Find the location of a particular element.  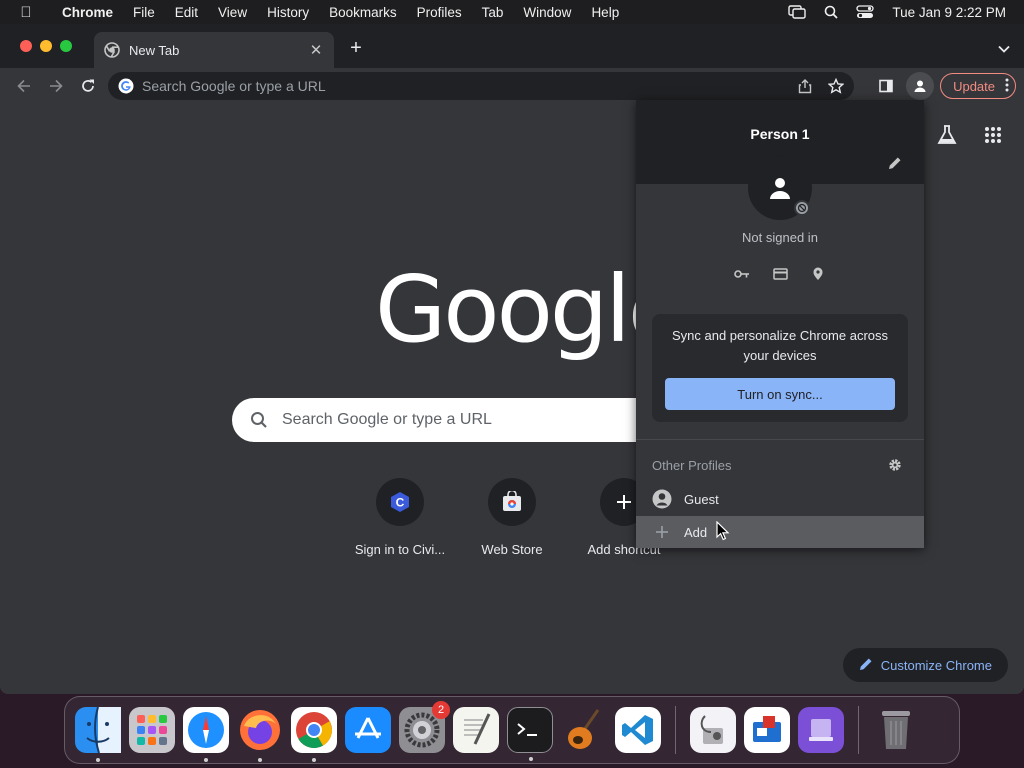

google-apps-grid-icon is located at coordinates (993, 137).